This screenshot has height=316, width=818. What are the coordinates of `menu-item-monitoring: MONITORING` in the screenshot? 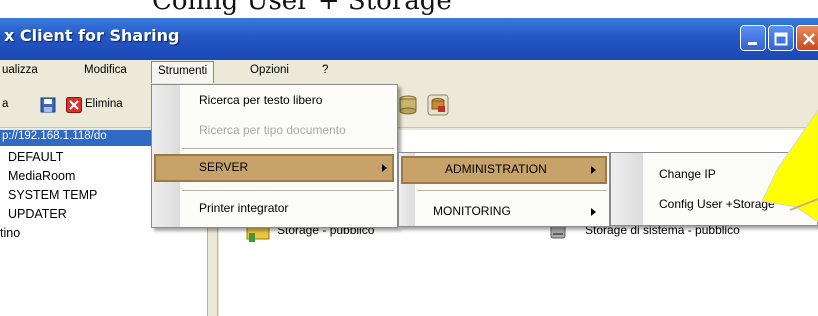 It's located at (472, 211).